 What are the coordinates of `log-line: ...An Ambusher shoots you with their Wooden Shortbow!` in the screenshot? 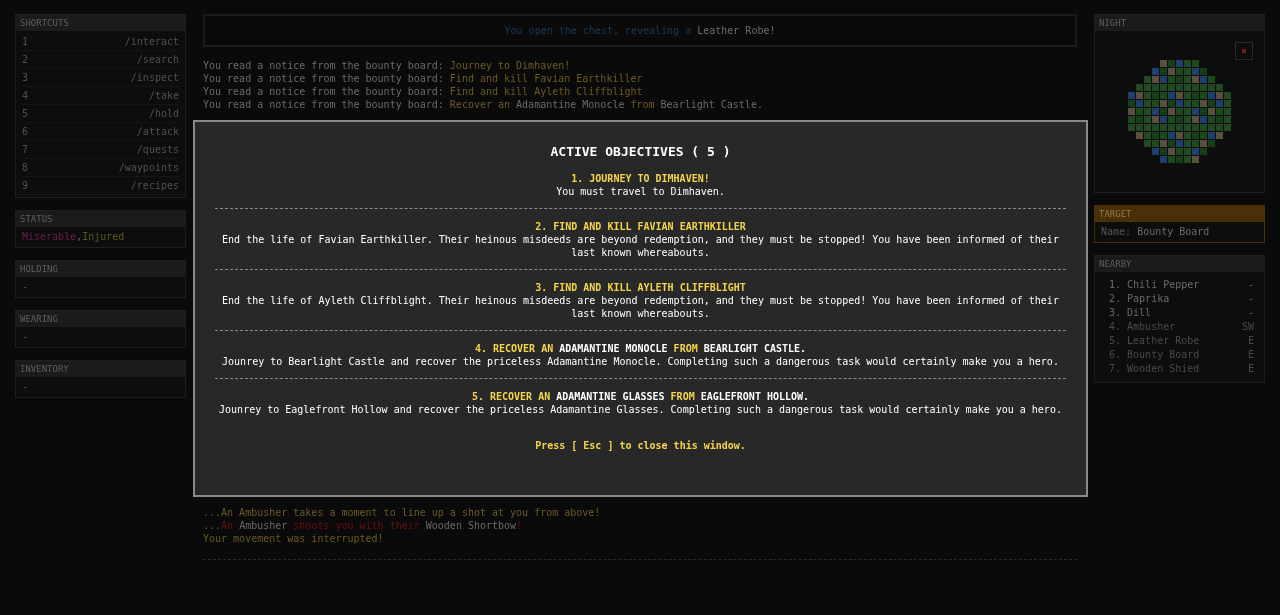 It's located at (363, 525).